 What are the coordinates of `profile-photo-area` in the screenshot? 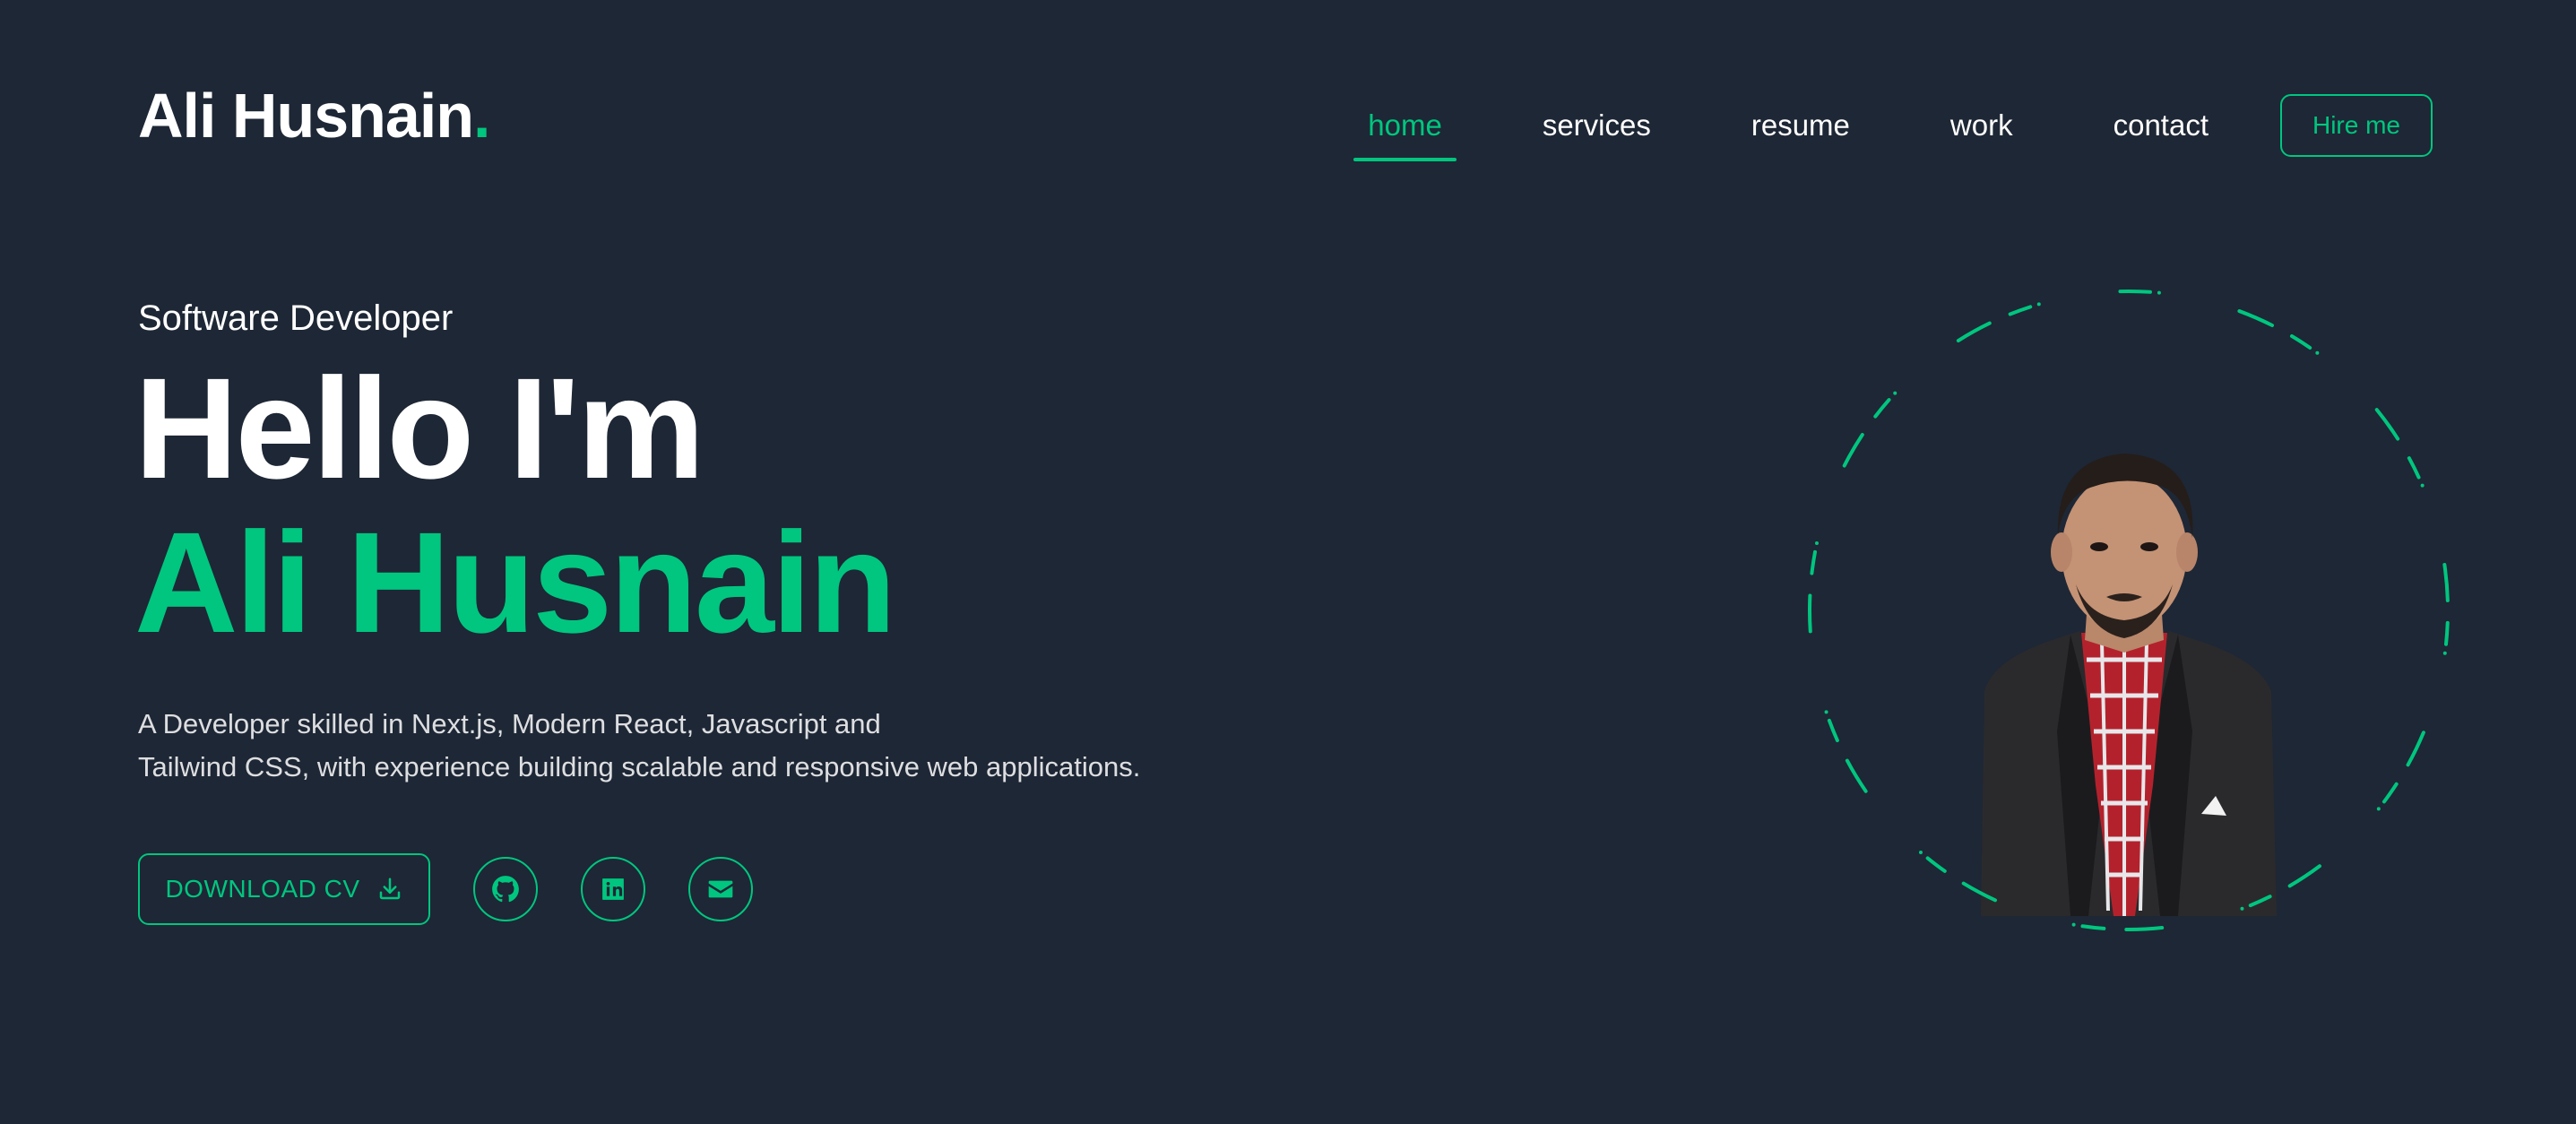 It's located at (2129, 610).